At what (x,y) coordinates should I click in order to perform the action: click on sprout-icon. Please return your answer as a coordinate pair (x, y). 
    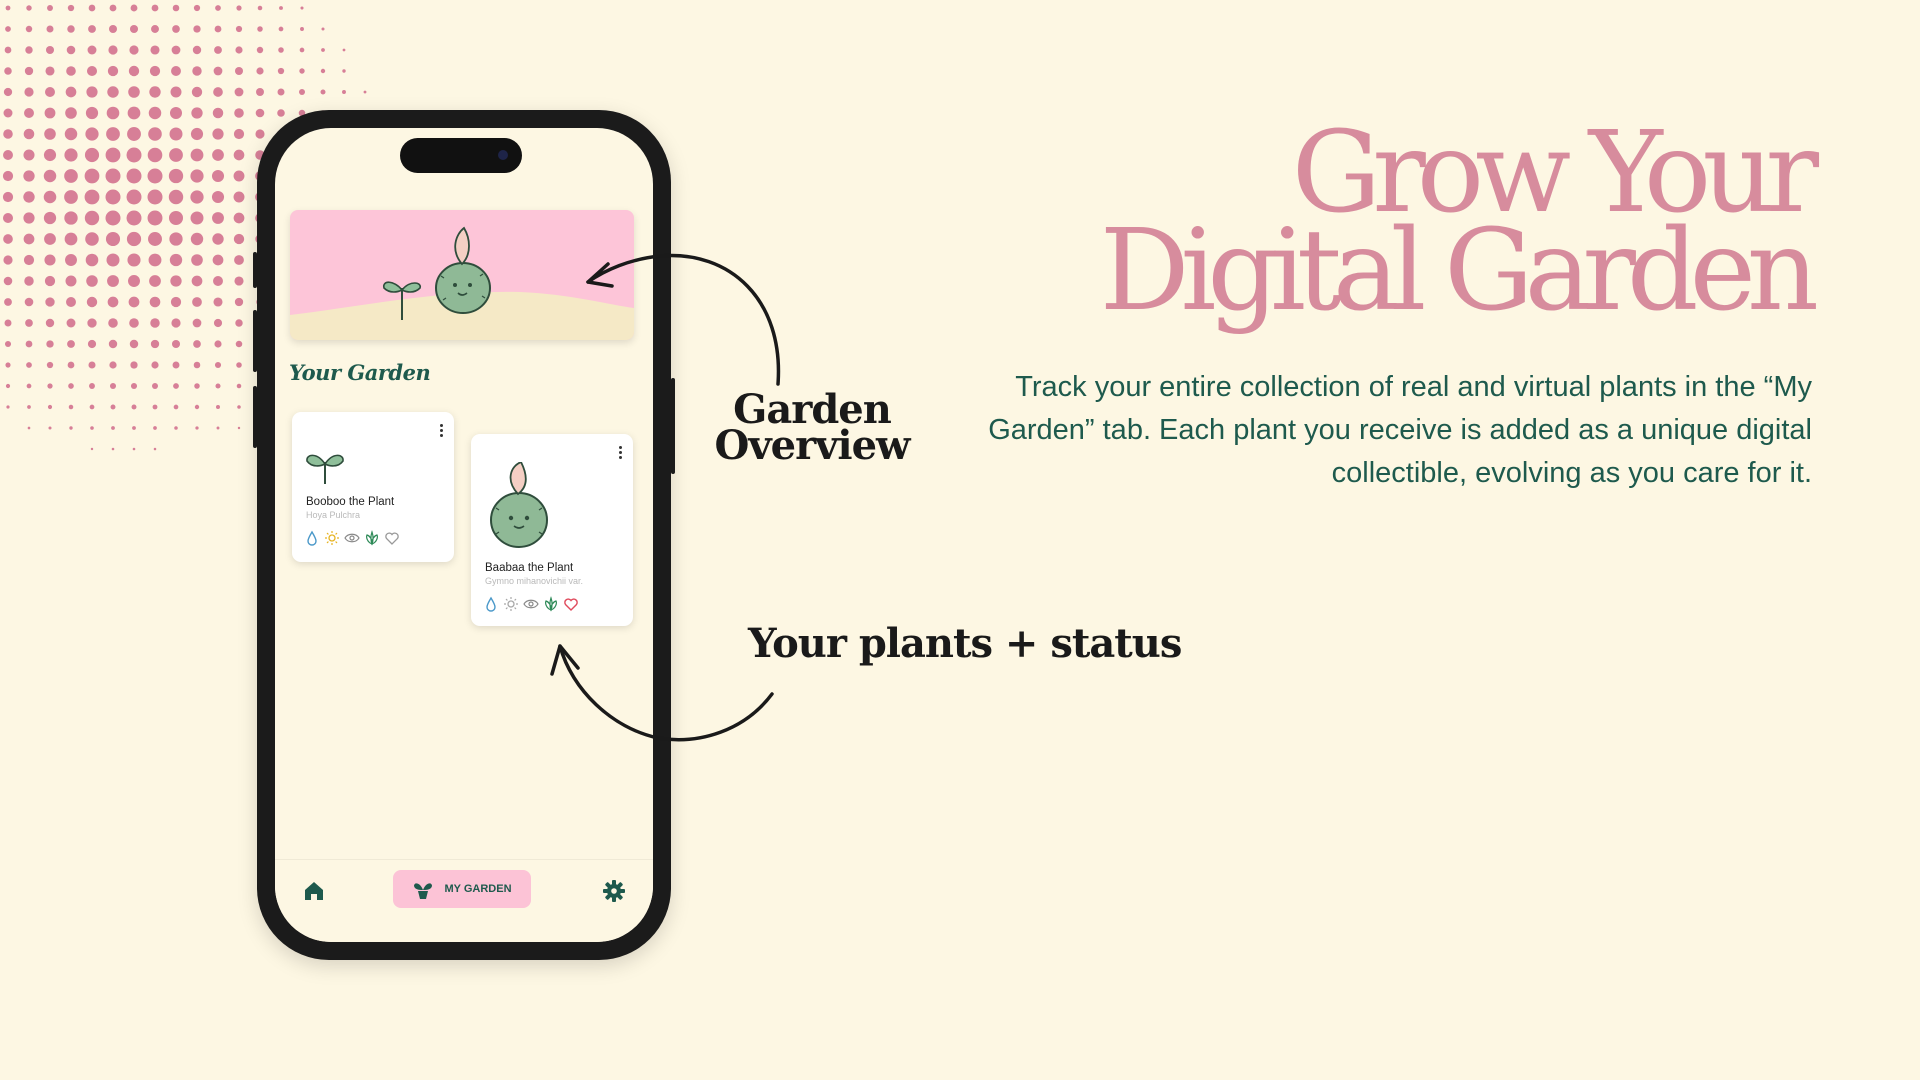
    Looking at the image, I should click on (325, 469).